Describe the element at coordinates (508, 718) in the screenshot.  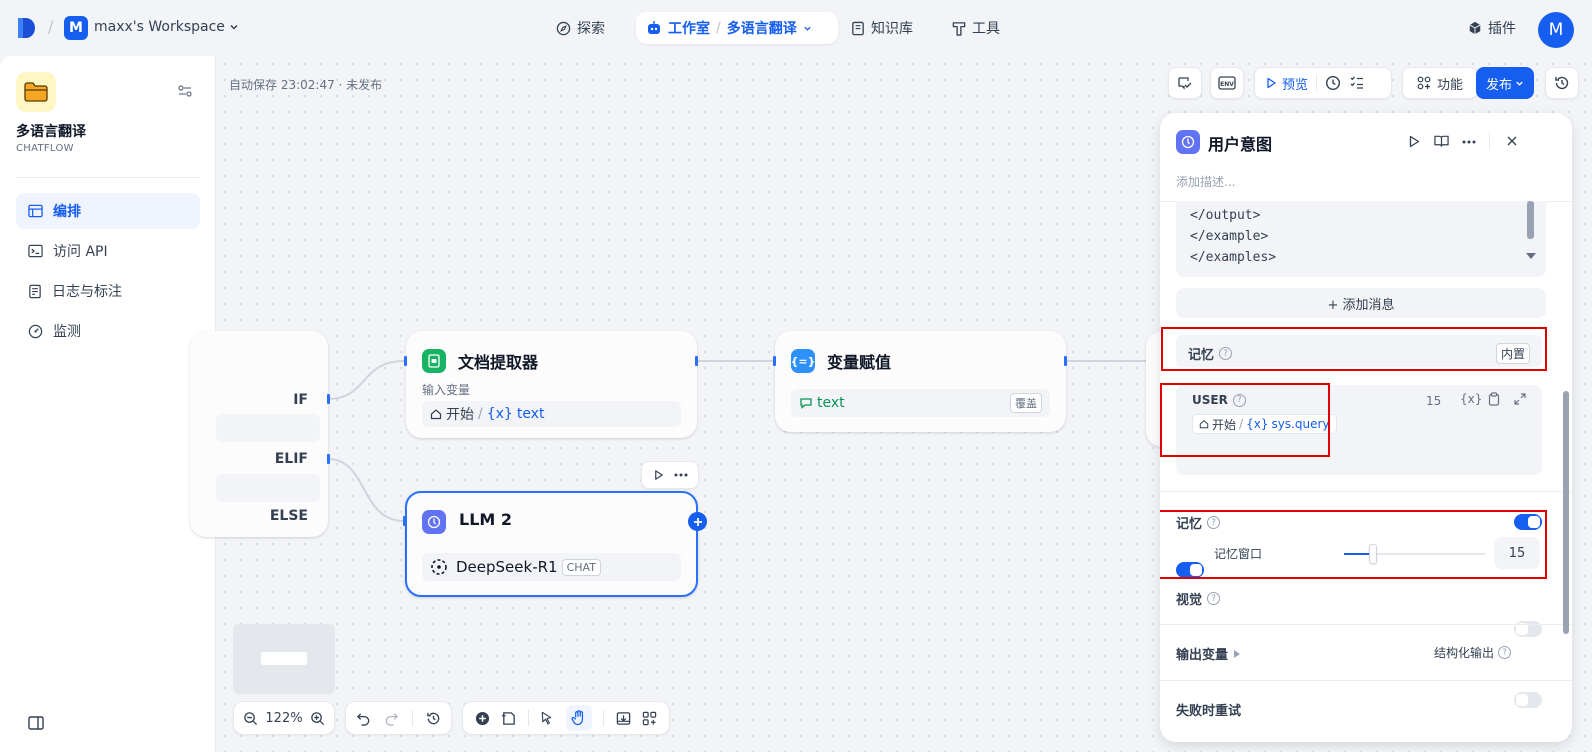
I see `add-note-icon` at that location.